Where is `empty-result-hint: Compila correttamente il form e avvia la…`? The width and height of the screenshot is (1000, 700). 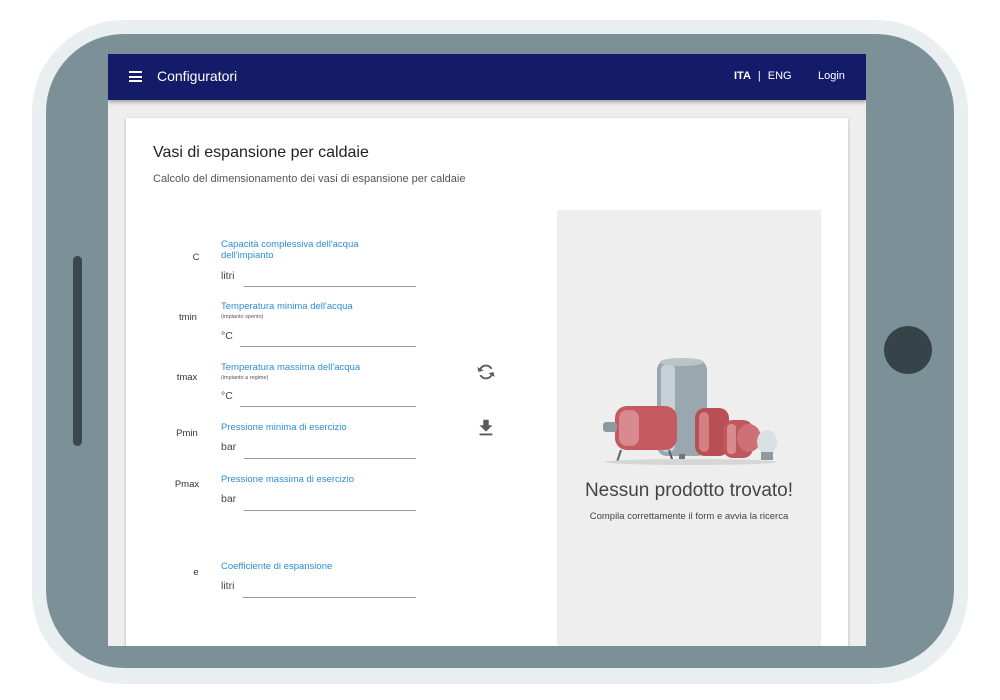 empty-result-hint: Compila correttamente il form e avvia la… is located at coordinates (689, 516).